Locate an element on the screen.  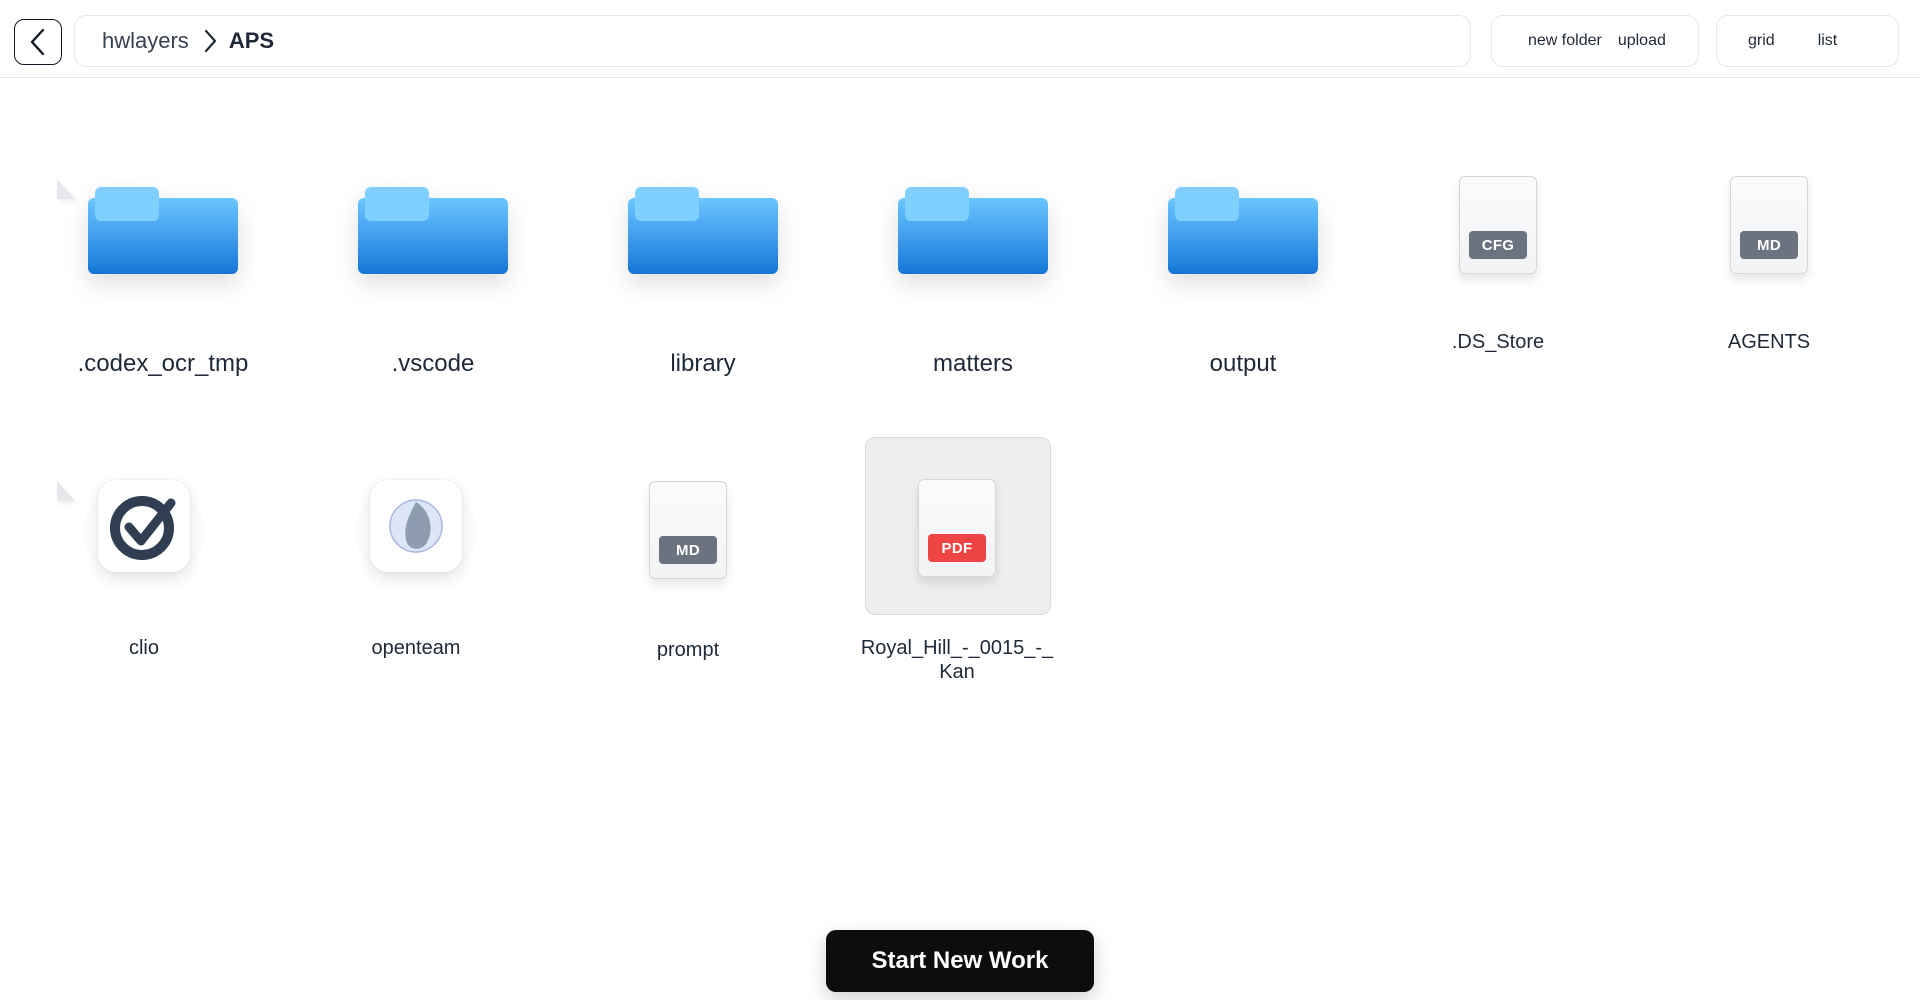
back-button is located at coordinates (38, 42).